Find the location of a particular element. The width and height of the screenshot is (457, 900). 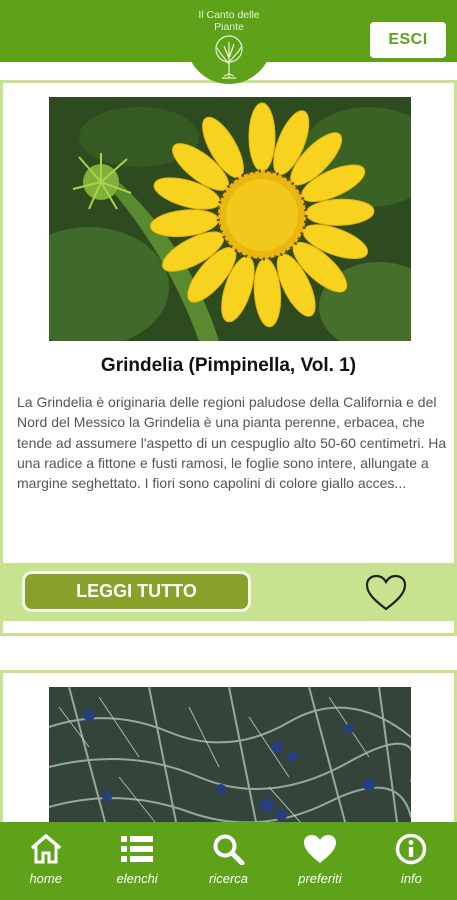

plant-title: Grindelia (Pimpinella, Vol. 1) is located at coordinates (228, 365).